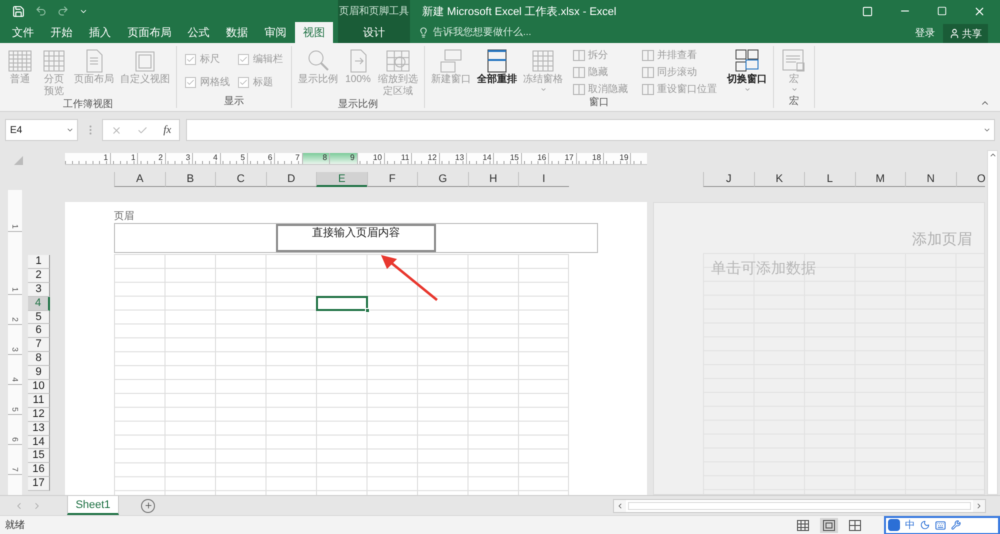  What do you see at coordinates (15, 525) in the screenshot?
I see `status-text: 就绪` at bounding box center [15, 525].